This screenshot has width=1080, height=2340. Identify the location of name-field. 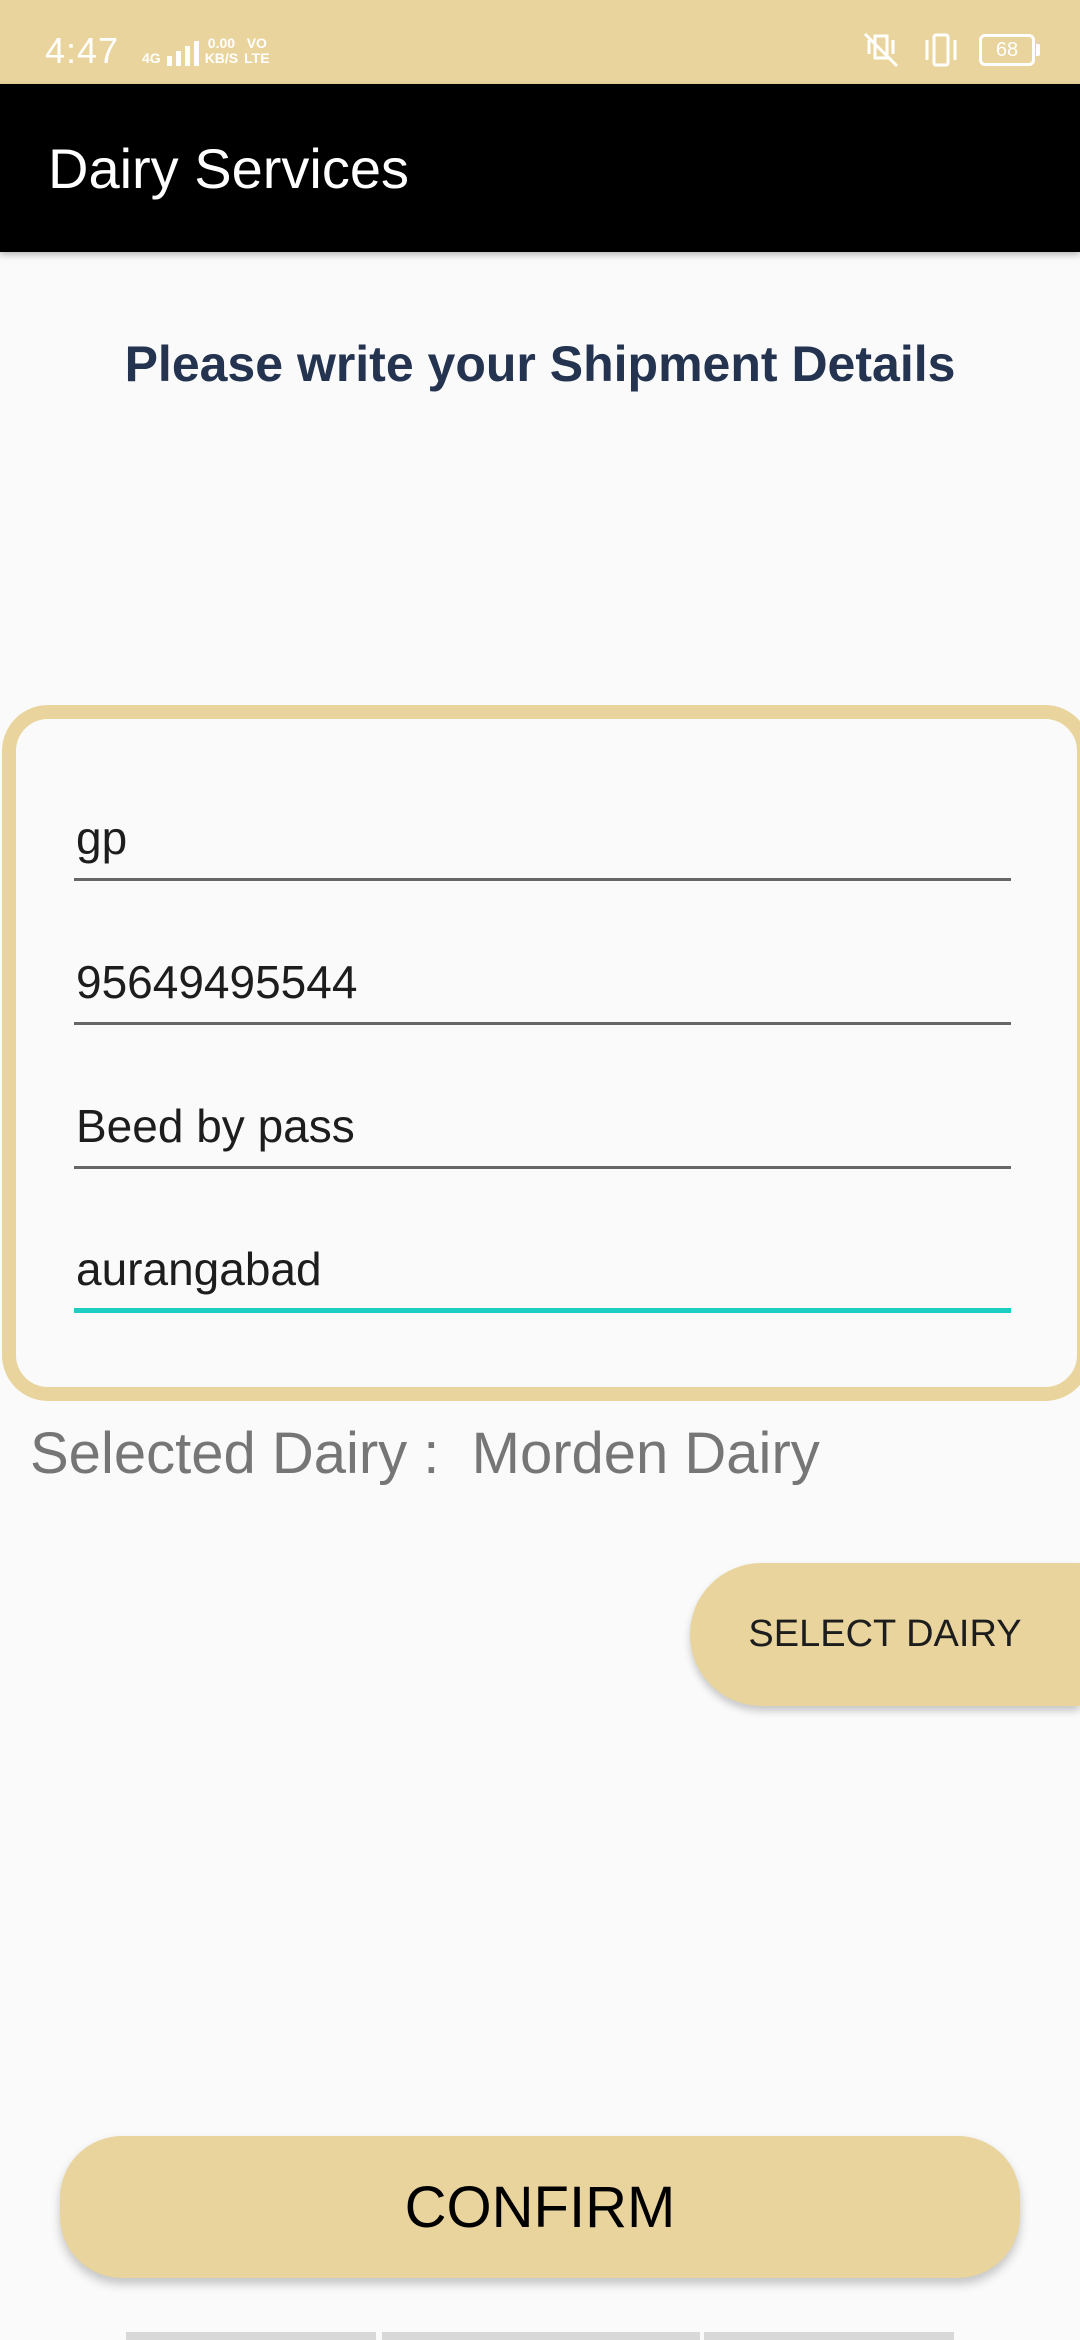
(542, 839).